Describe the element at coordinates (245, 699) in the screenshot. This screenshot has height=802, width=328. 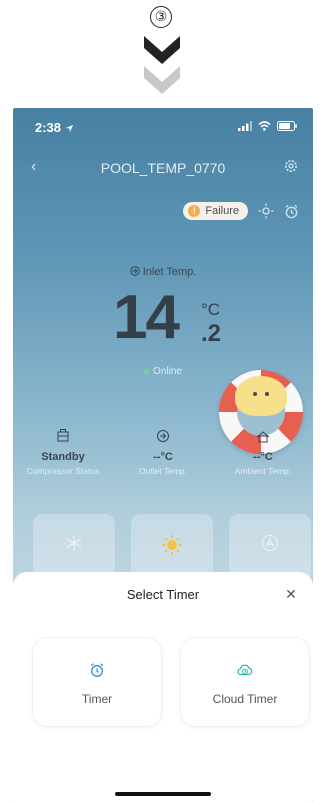
I see `cloud-timer-option-label: Cloud Timer` at that location.